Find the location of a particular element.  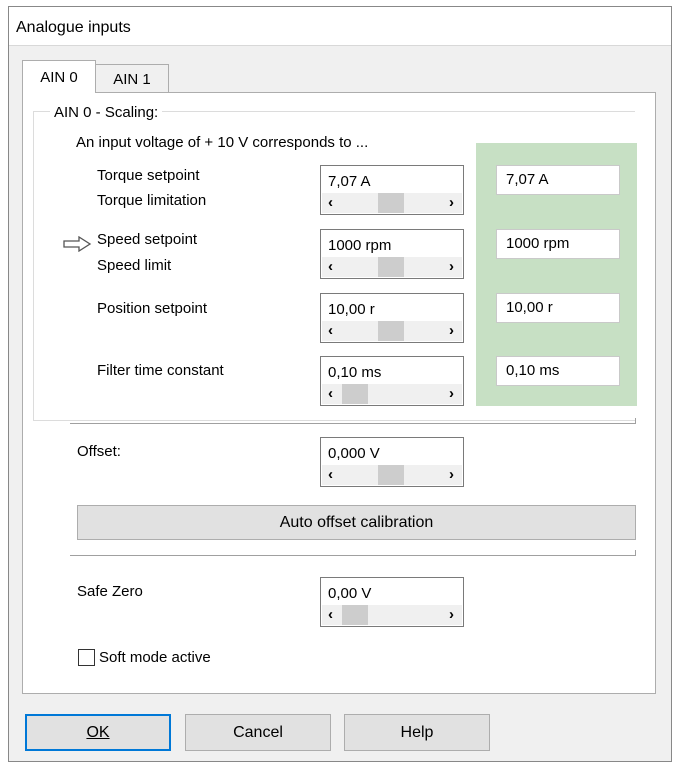

speed-spinbox: 1000 rpm ‹ › is located at coordinates (392, 254).